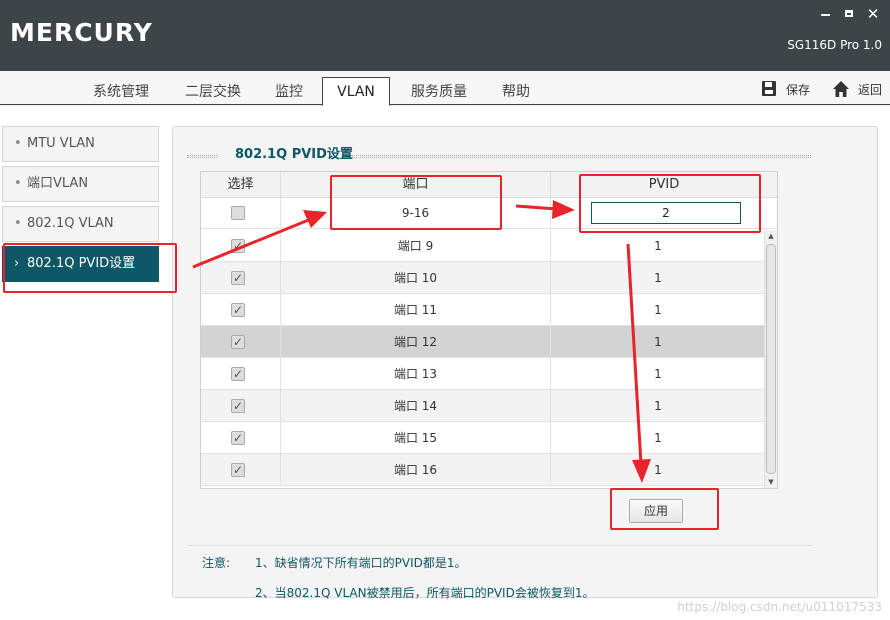 Image resolution: width=890 pixels, height=620 pixels. What do you see at coordinates (416, 470) in the screenshot?
I see `port-cell: 端口 16` at bounding box center [416, 470].